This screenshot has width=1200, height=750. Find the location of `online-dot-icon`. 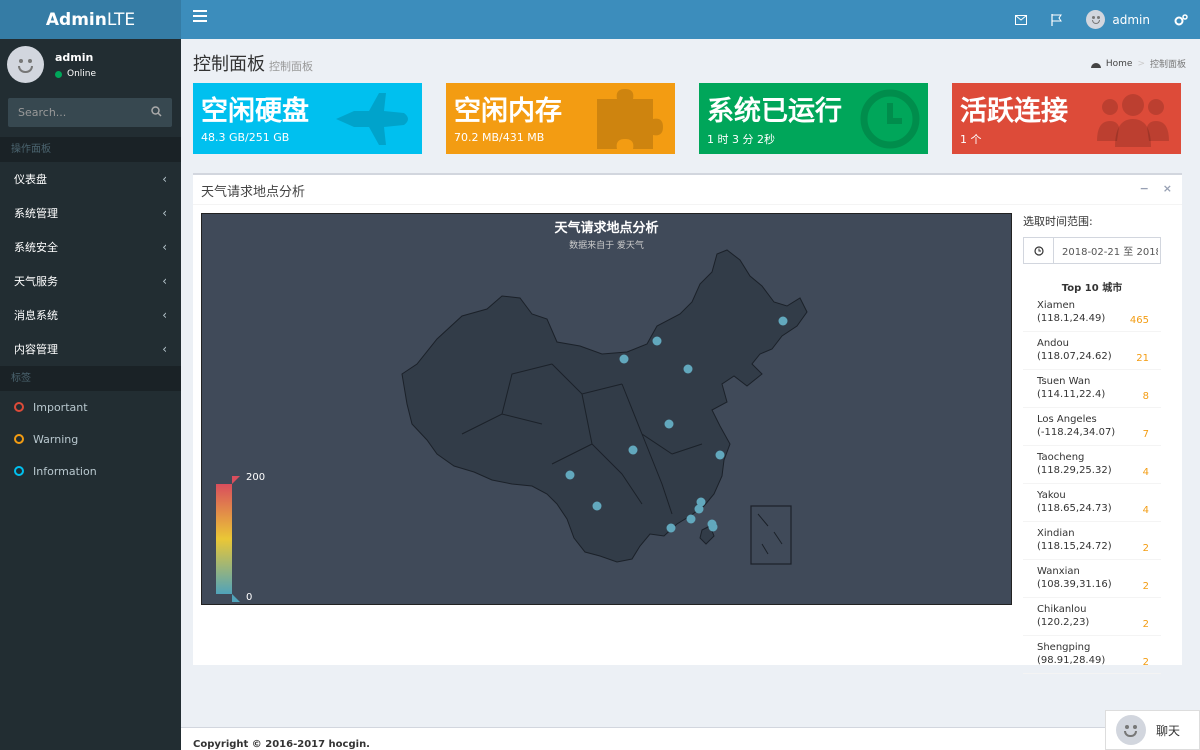

online-dot-icon is located at coordinates (58, 74).